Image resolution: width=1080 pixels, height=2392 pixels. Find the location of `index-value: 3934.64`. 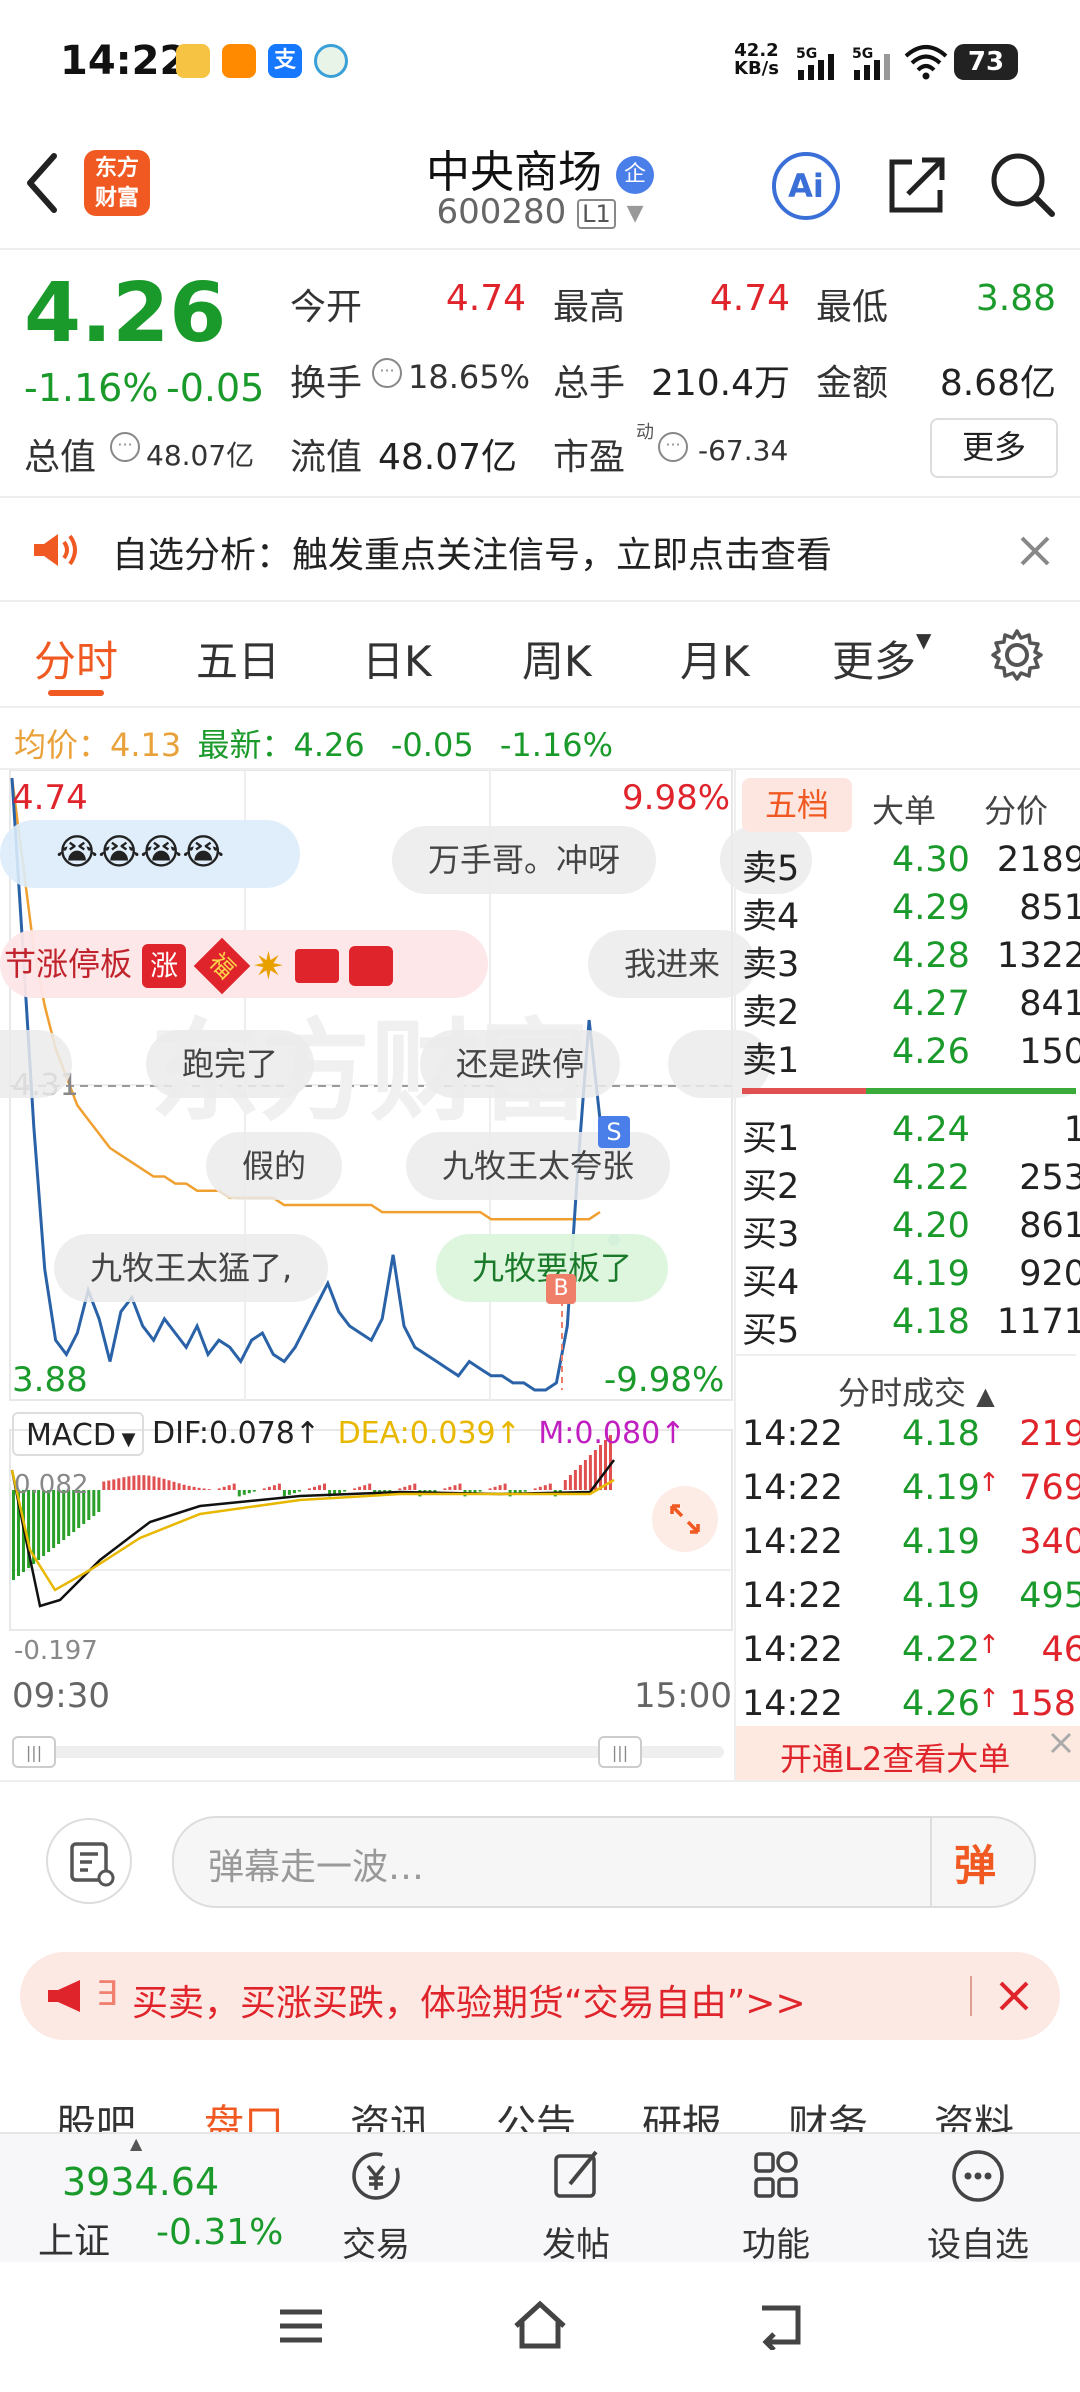

index-value: 3934.64 is located at coordinates (140, 2182).